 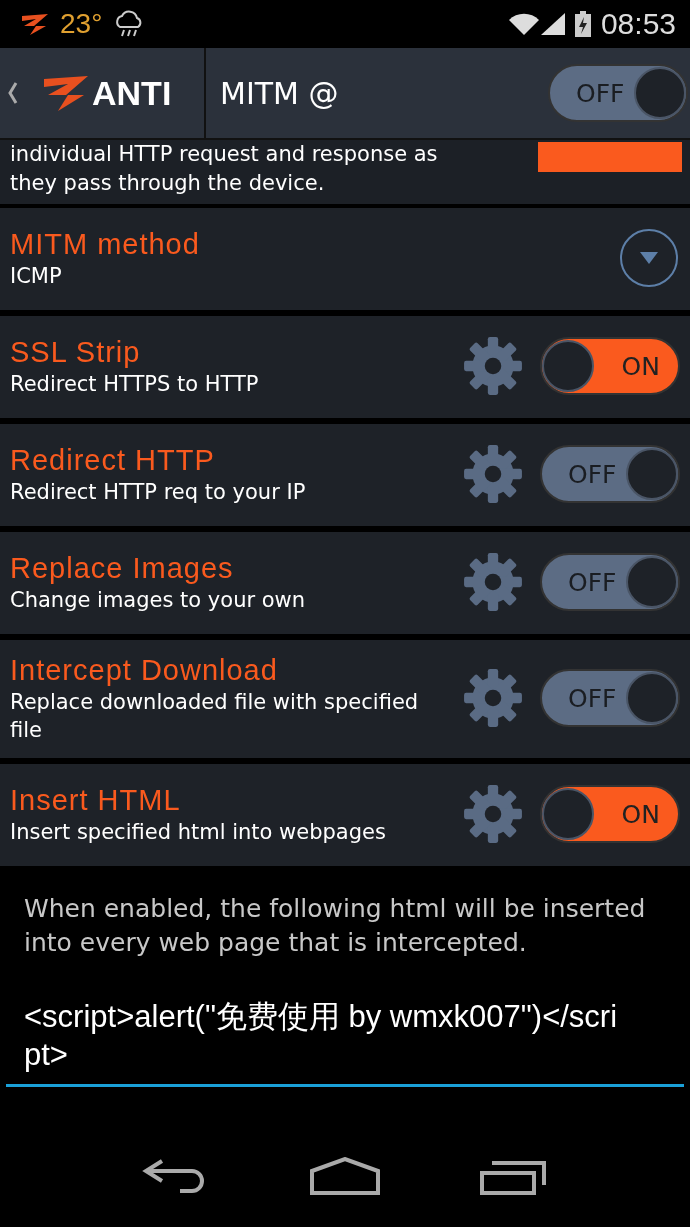 I want to click on screen-title: MITM @, so click(x=279, y=93).